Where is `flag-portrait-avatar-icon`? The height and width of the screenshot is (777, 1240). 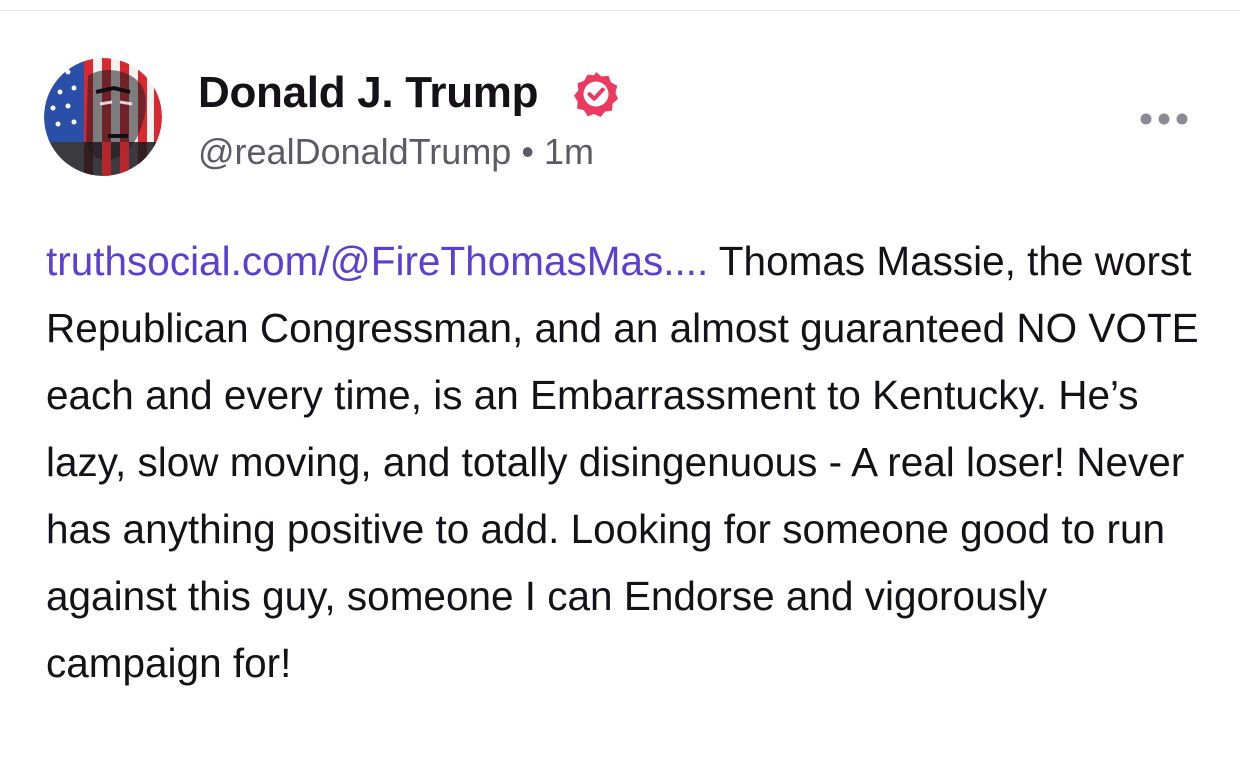 flag-portrait-avatar-icon is located at coordinates (103, 117).